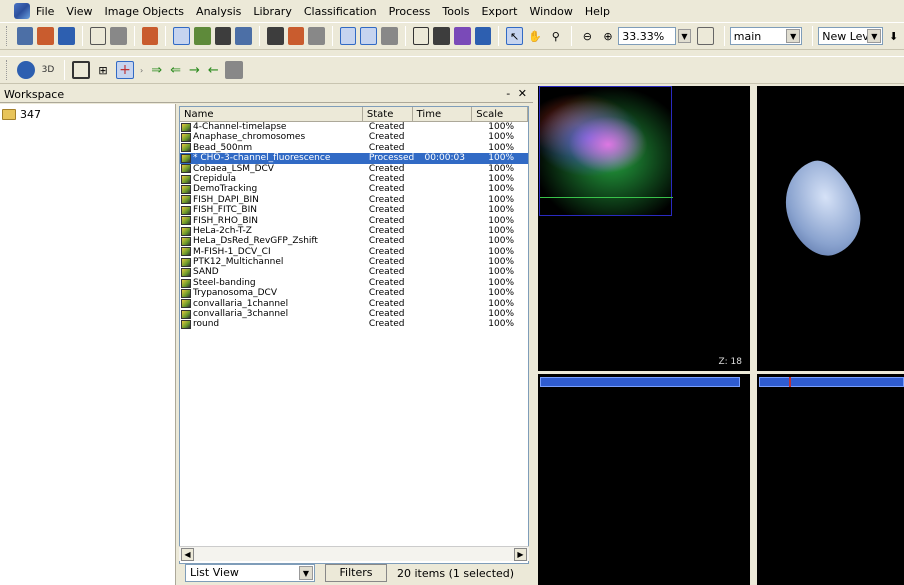  I want to click on pin-icon: -, so click(508, 93).